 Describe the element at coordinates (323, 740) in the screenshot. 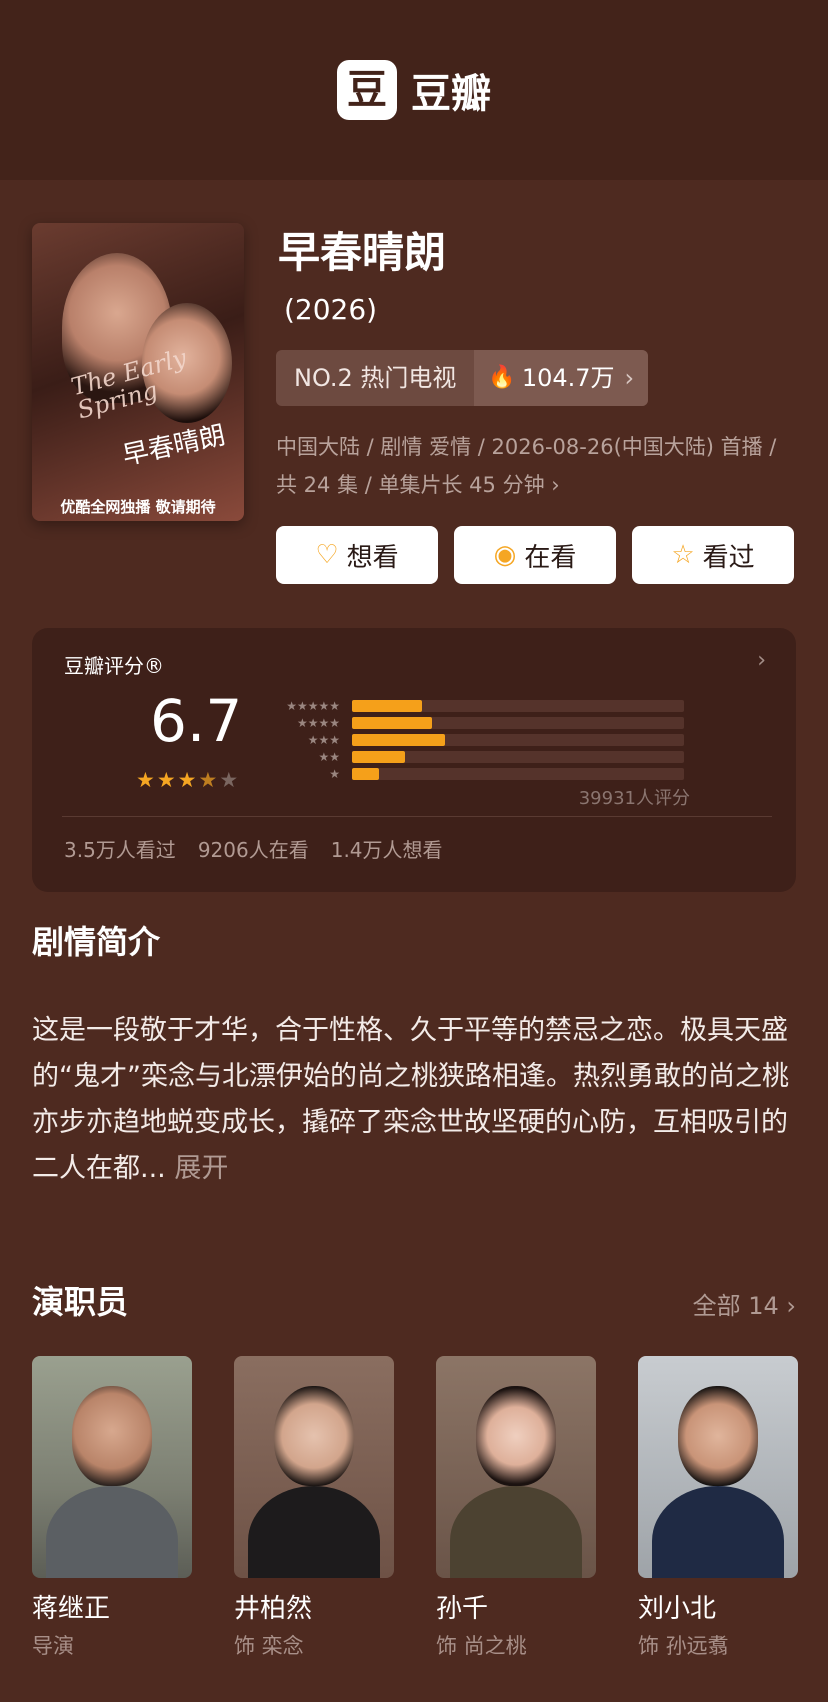

I see `distribution-stars: ★★★` at that location.